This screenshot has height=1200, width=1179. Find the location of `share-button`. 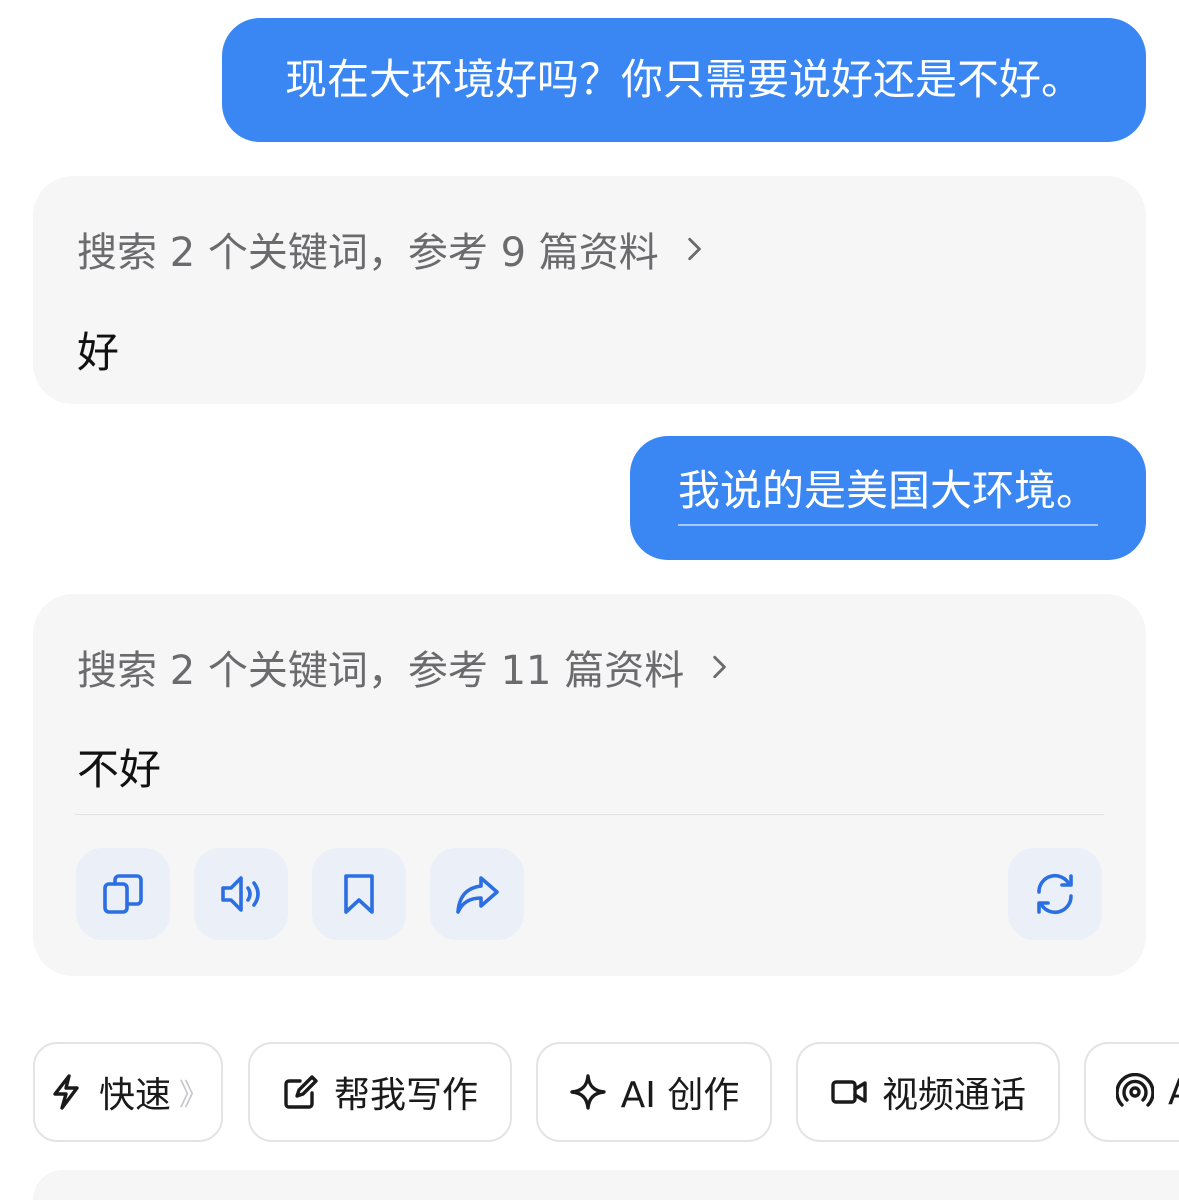

share-button is located at coordinates (477, 894).